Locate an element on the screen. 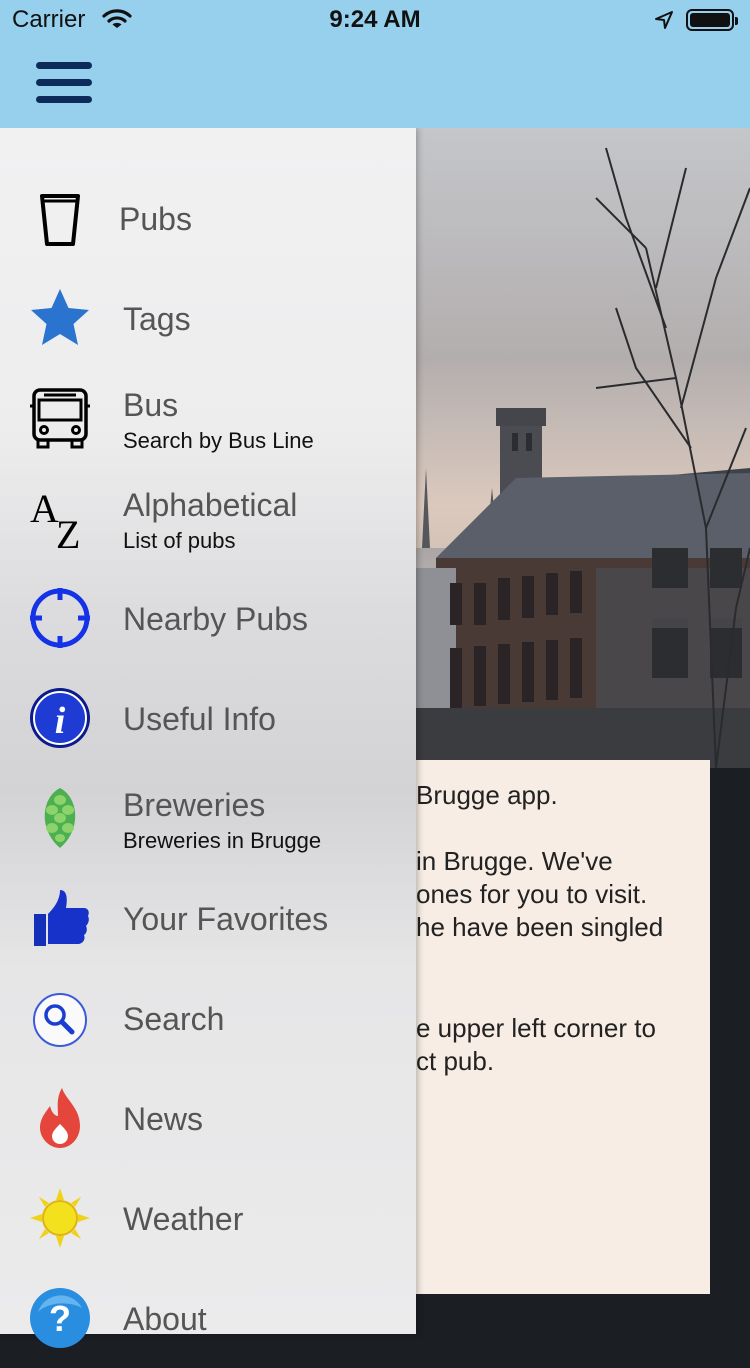  status-bar: Carrier 9:24 AM is located at coordinates (375, 20).